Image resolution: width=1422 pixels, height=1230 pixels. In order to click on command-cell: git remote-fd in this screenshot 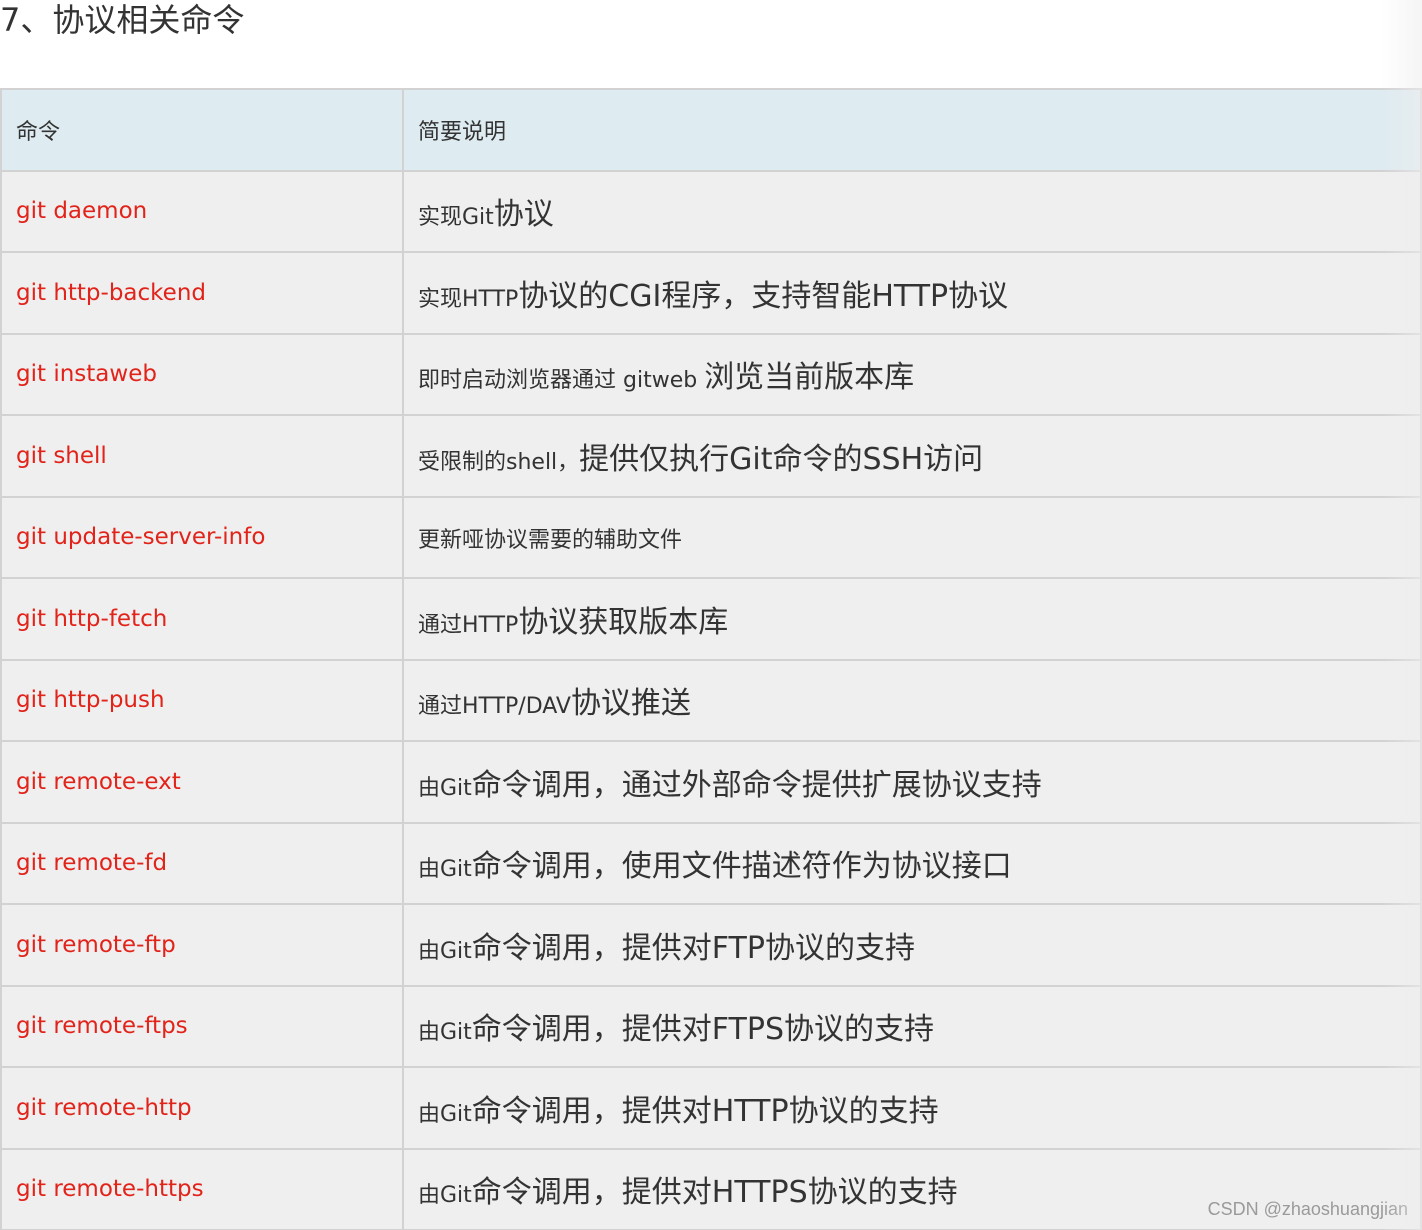, I will do `click(202, 863)`.